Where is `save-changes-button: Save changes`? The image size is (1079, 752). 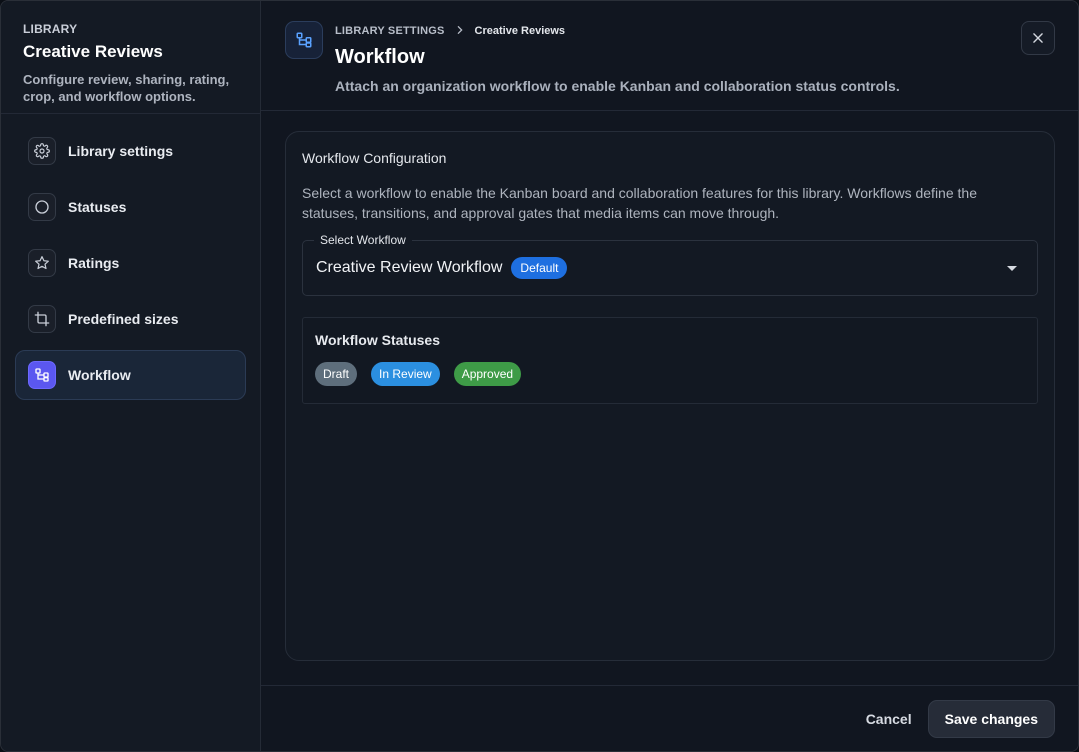 save-changes-button: Save changes is located at coordinates (991, 718).